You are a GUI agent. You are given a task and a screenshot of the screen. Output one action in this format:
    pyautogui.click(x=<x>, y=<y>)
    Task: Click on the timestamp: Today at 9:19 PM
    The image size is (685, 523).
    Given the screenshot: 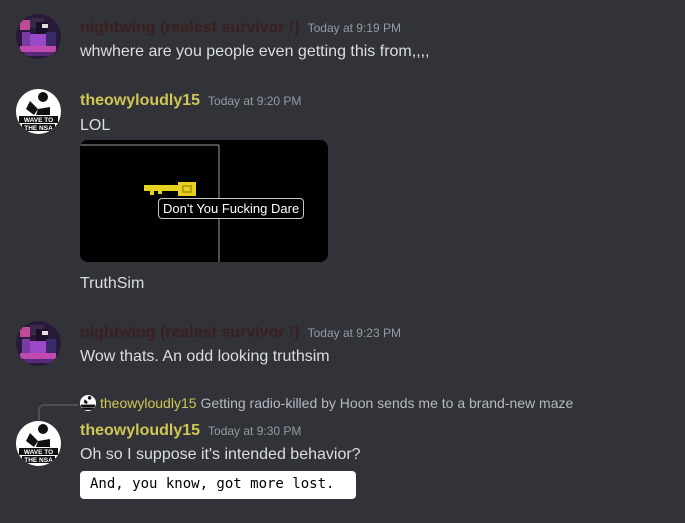 What is the action you would take?
    pyautogui.click(x=354, y=28)
    